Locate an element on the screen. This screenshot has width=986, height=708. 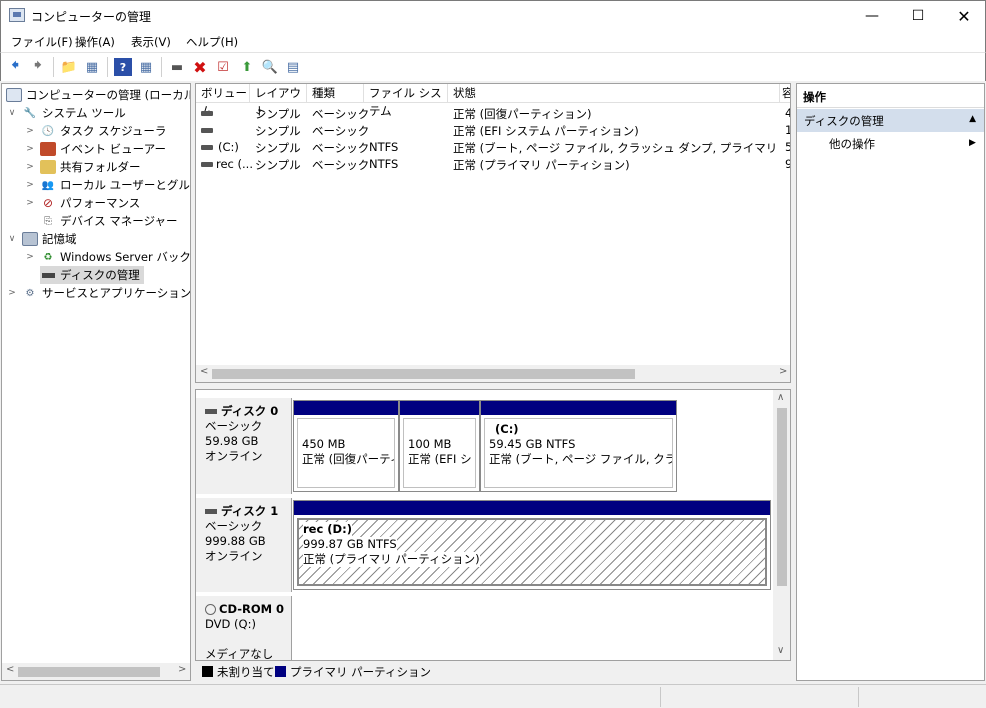
menu-help: ヘルプ(H) is located at coordinates (212, 42).